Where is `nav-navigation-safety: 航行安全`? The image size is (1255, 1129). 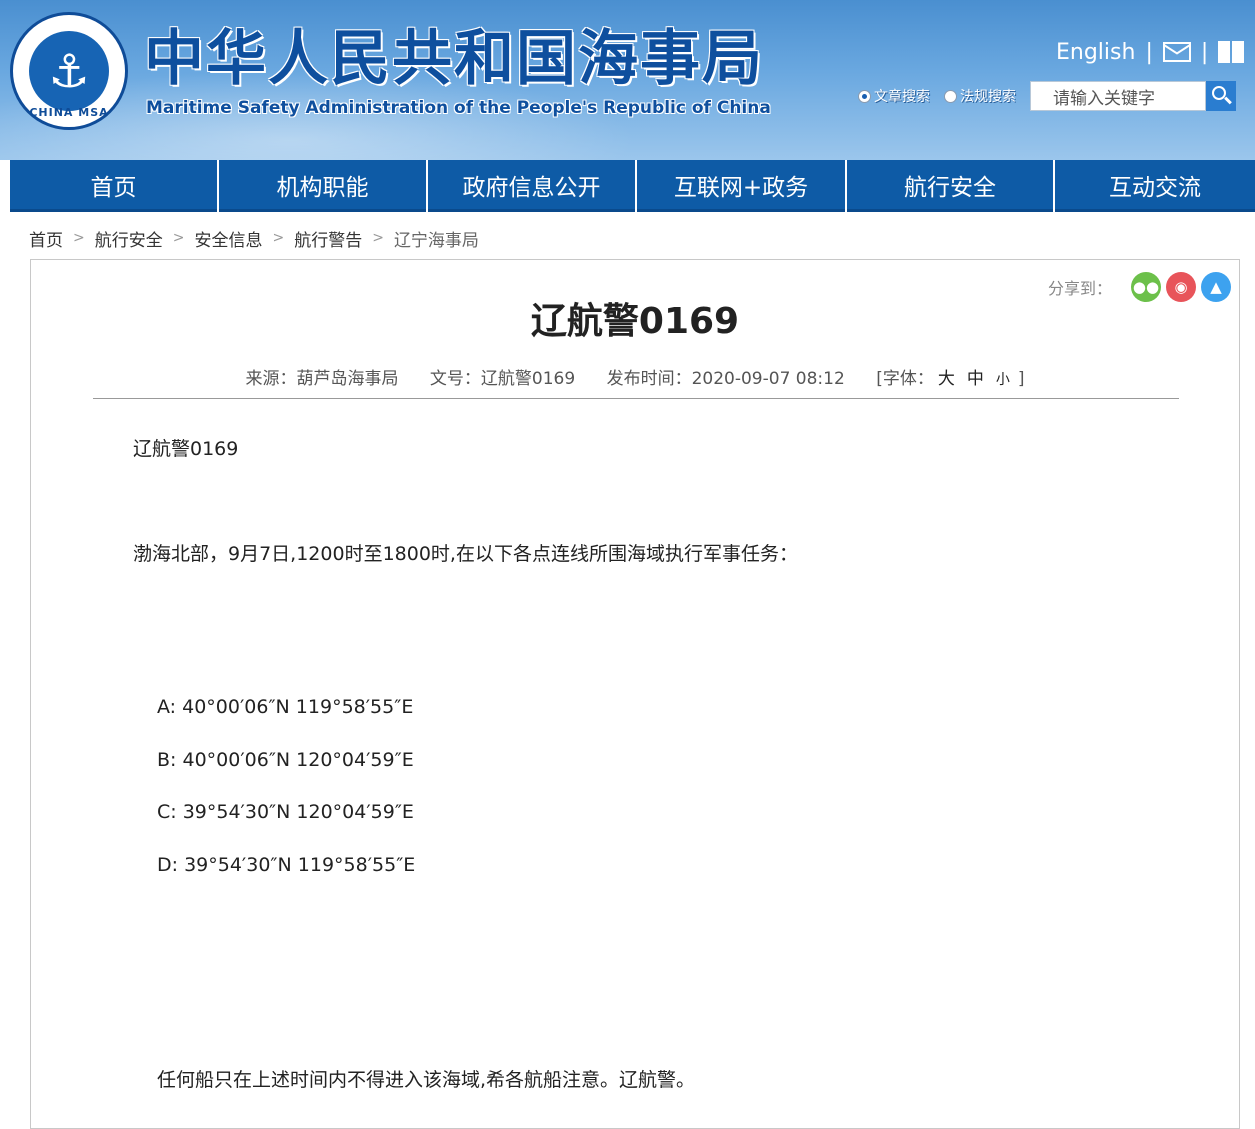
nav-navigation-safety: 航行安全 is located at coordinates (950, 186).